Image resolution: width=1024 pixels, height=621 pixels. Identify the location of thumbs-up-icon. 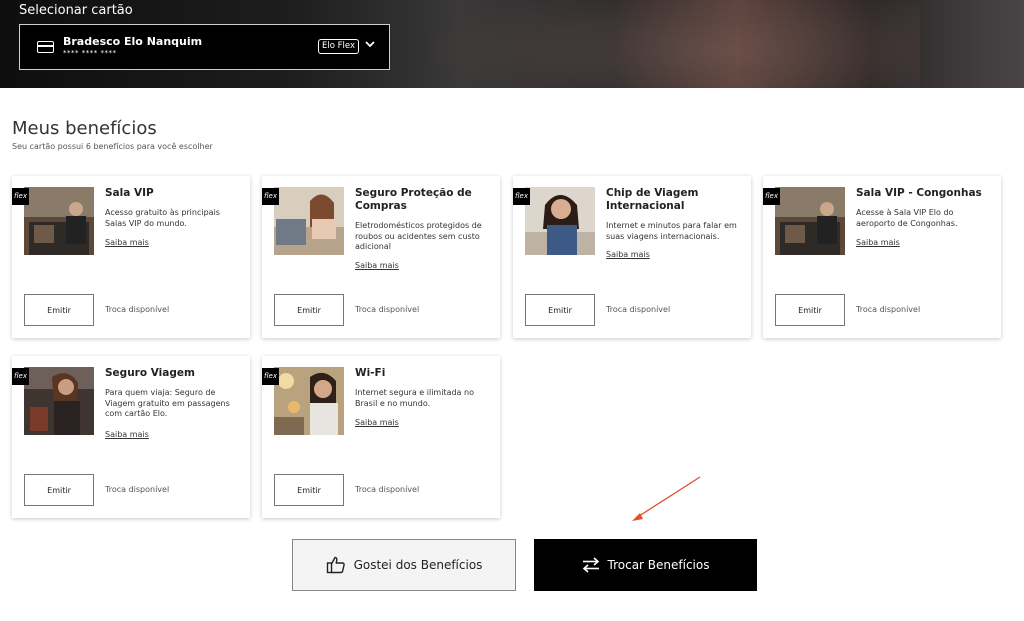
(335, 565).